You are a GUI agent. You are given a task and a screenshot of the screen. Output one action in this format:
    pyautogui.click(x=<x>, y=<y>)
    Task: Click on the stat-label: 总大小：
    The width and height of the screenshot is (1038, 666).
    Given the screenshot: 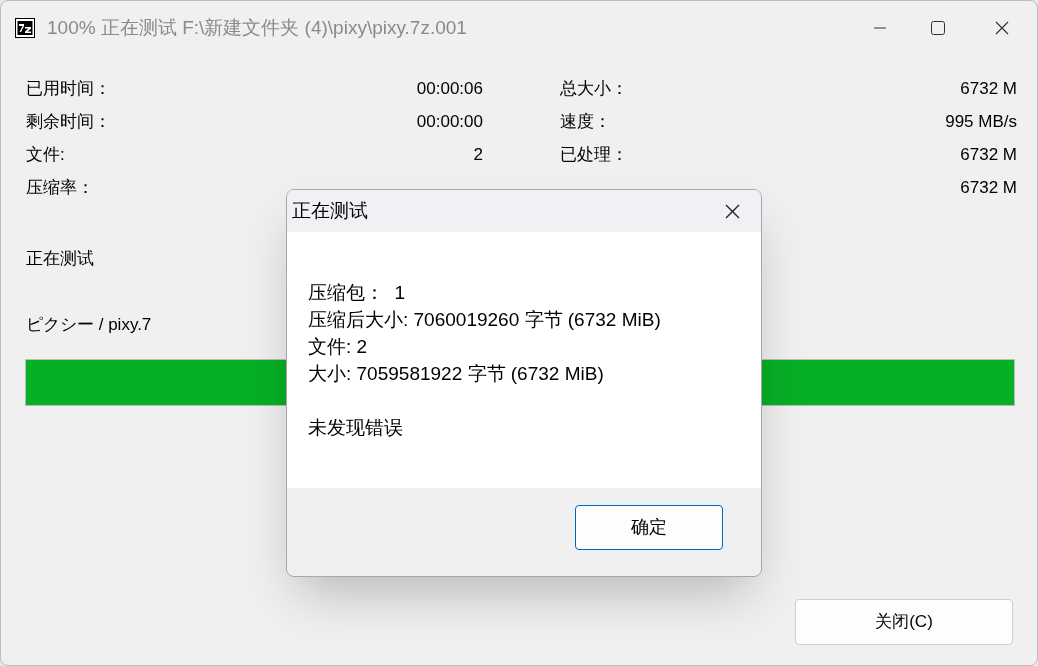 What is the action you would take?
    pyautogui.click(x=594, y=89)
    